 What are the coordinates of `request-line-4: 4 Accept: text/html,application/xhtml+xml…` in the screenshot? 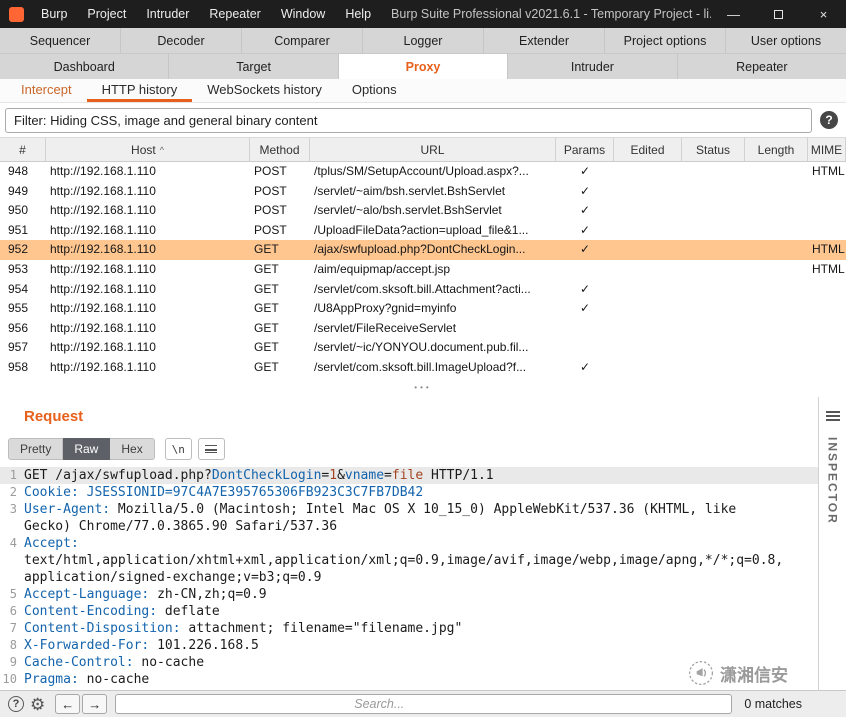 It's located at (409, 560).